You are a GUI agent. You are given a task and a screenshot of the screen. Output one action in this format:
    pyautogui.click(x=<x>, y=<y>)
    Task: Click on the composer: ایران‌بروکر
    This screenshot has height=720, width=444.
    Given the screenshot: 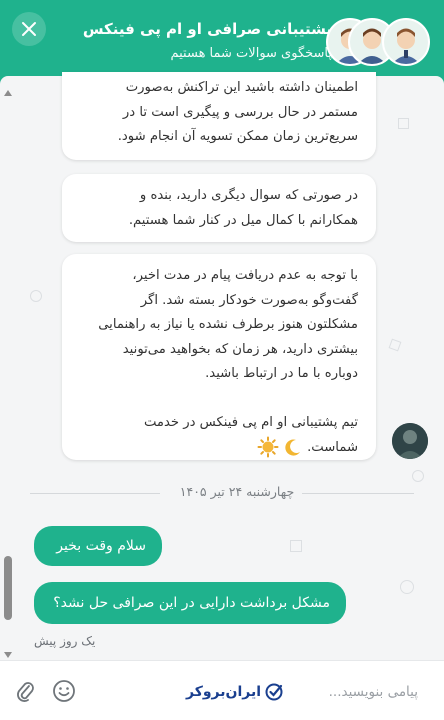 What is the action you would take?
    pyautogui.click(x=222, y=690)
    